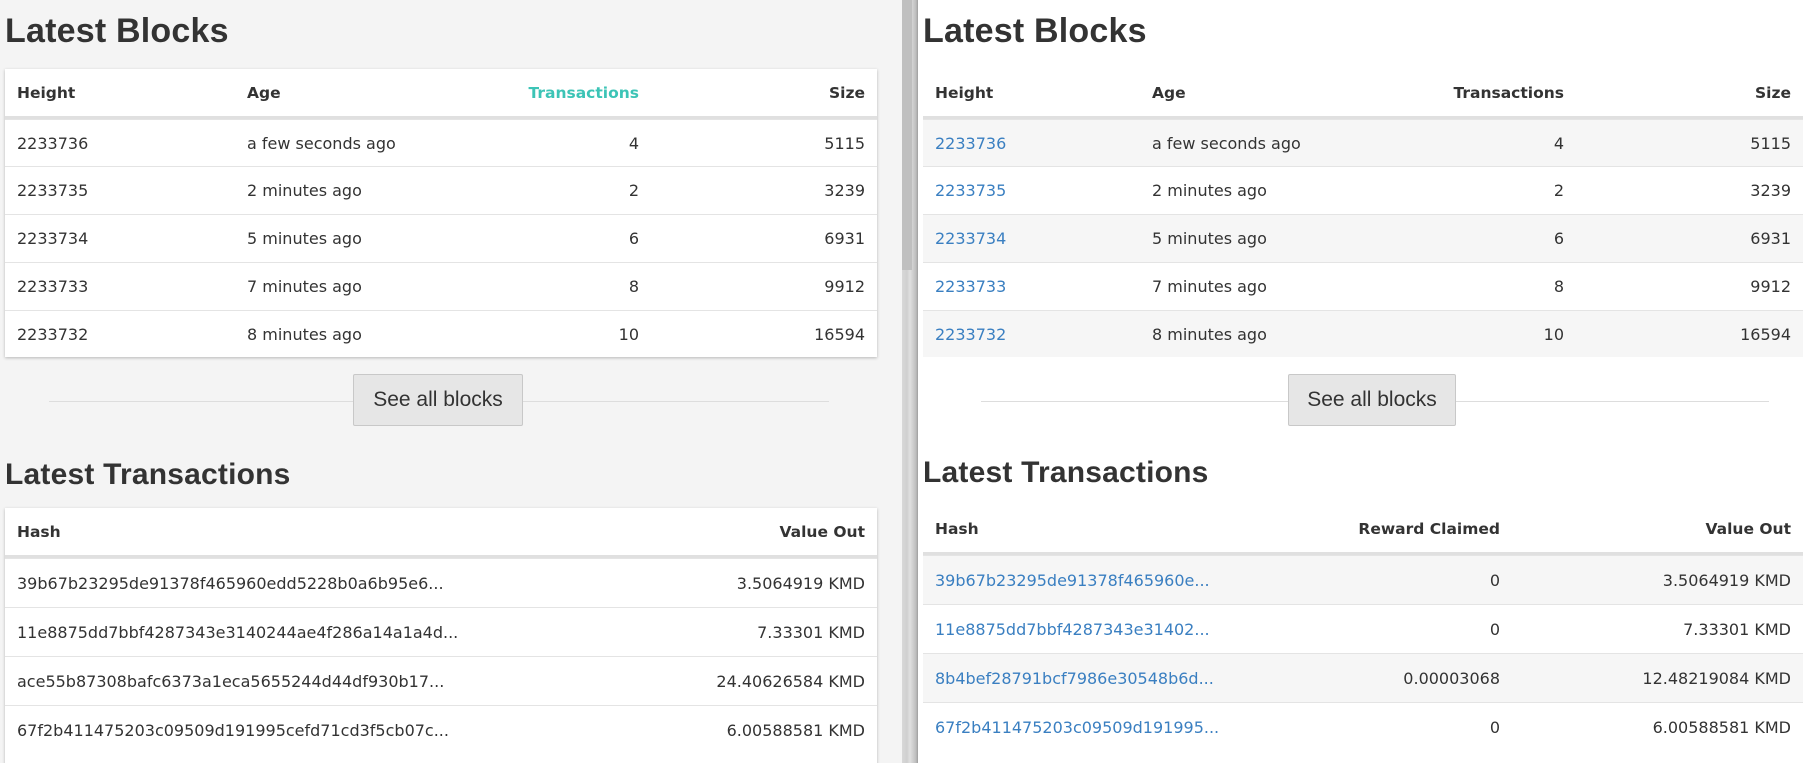 The height and width of the screenshot is (763, 1818). I want to click on block-height-link: 2233734, so click(1031, 238).